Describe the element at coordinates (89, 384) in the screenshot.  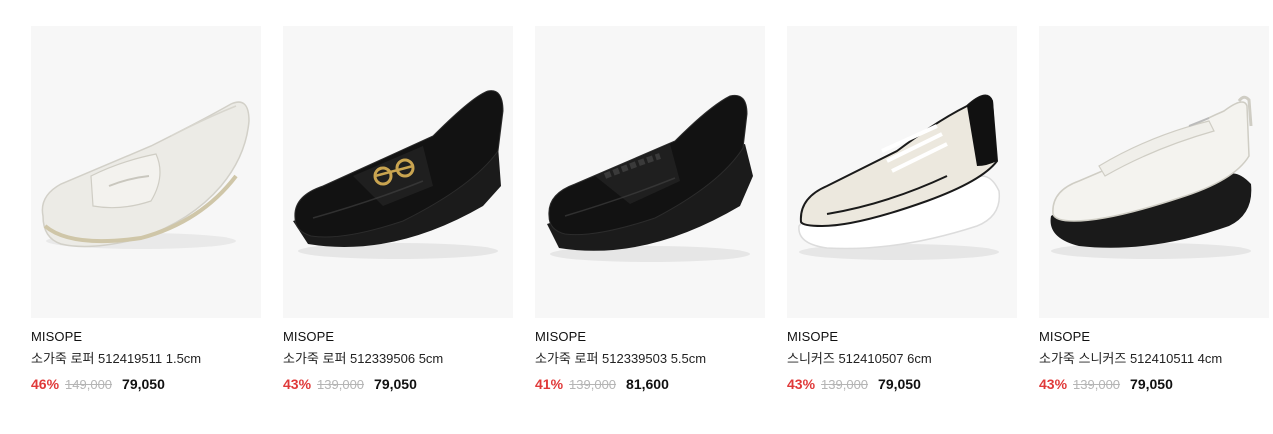
I see `original-price: 149,000` at that location.